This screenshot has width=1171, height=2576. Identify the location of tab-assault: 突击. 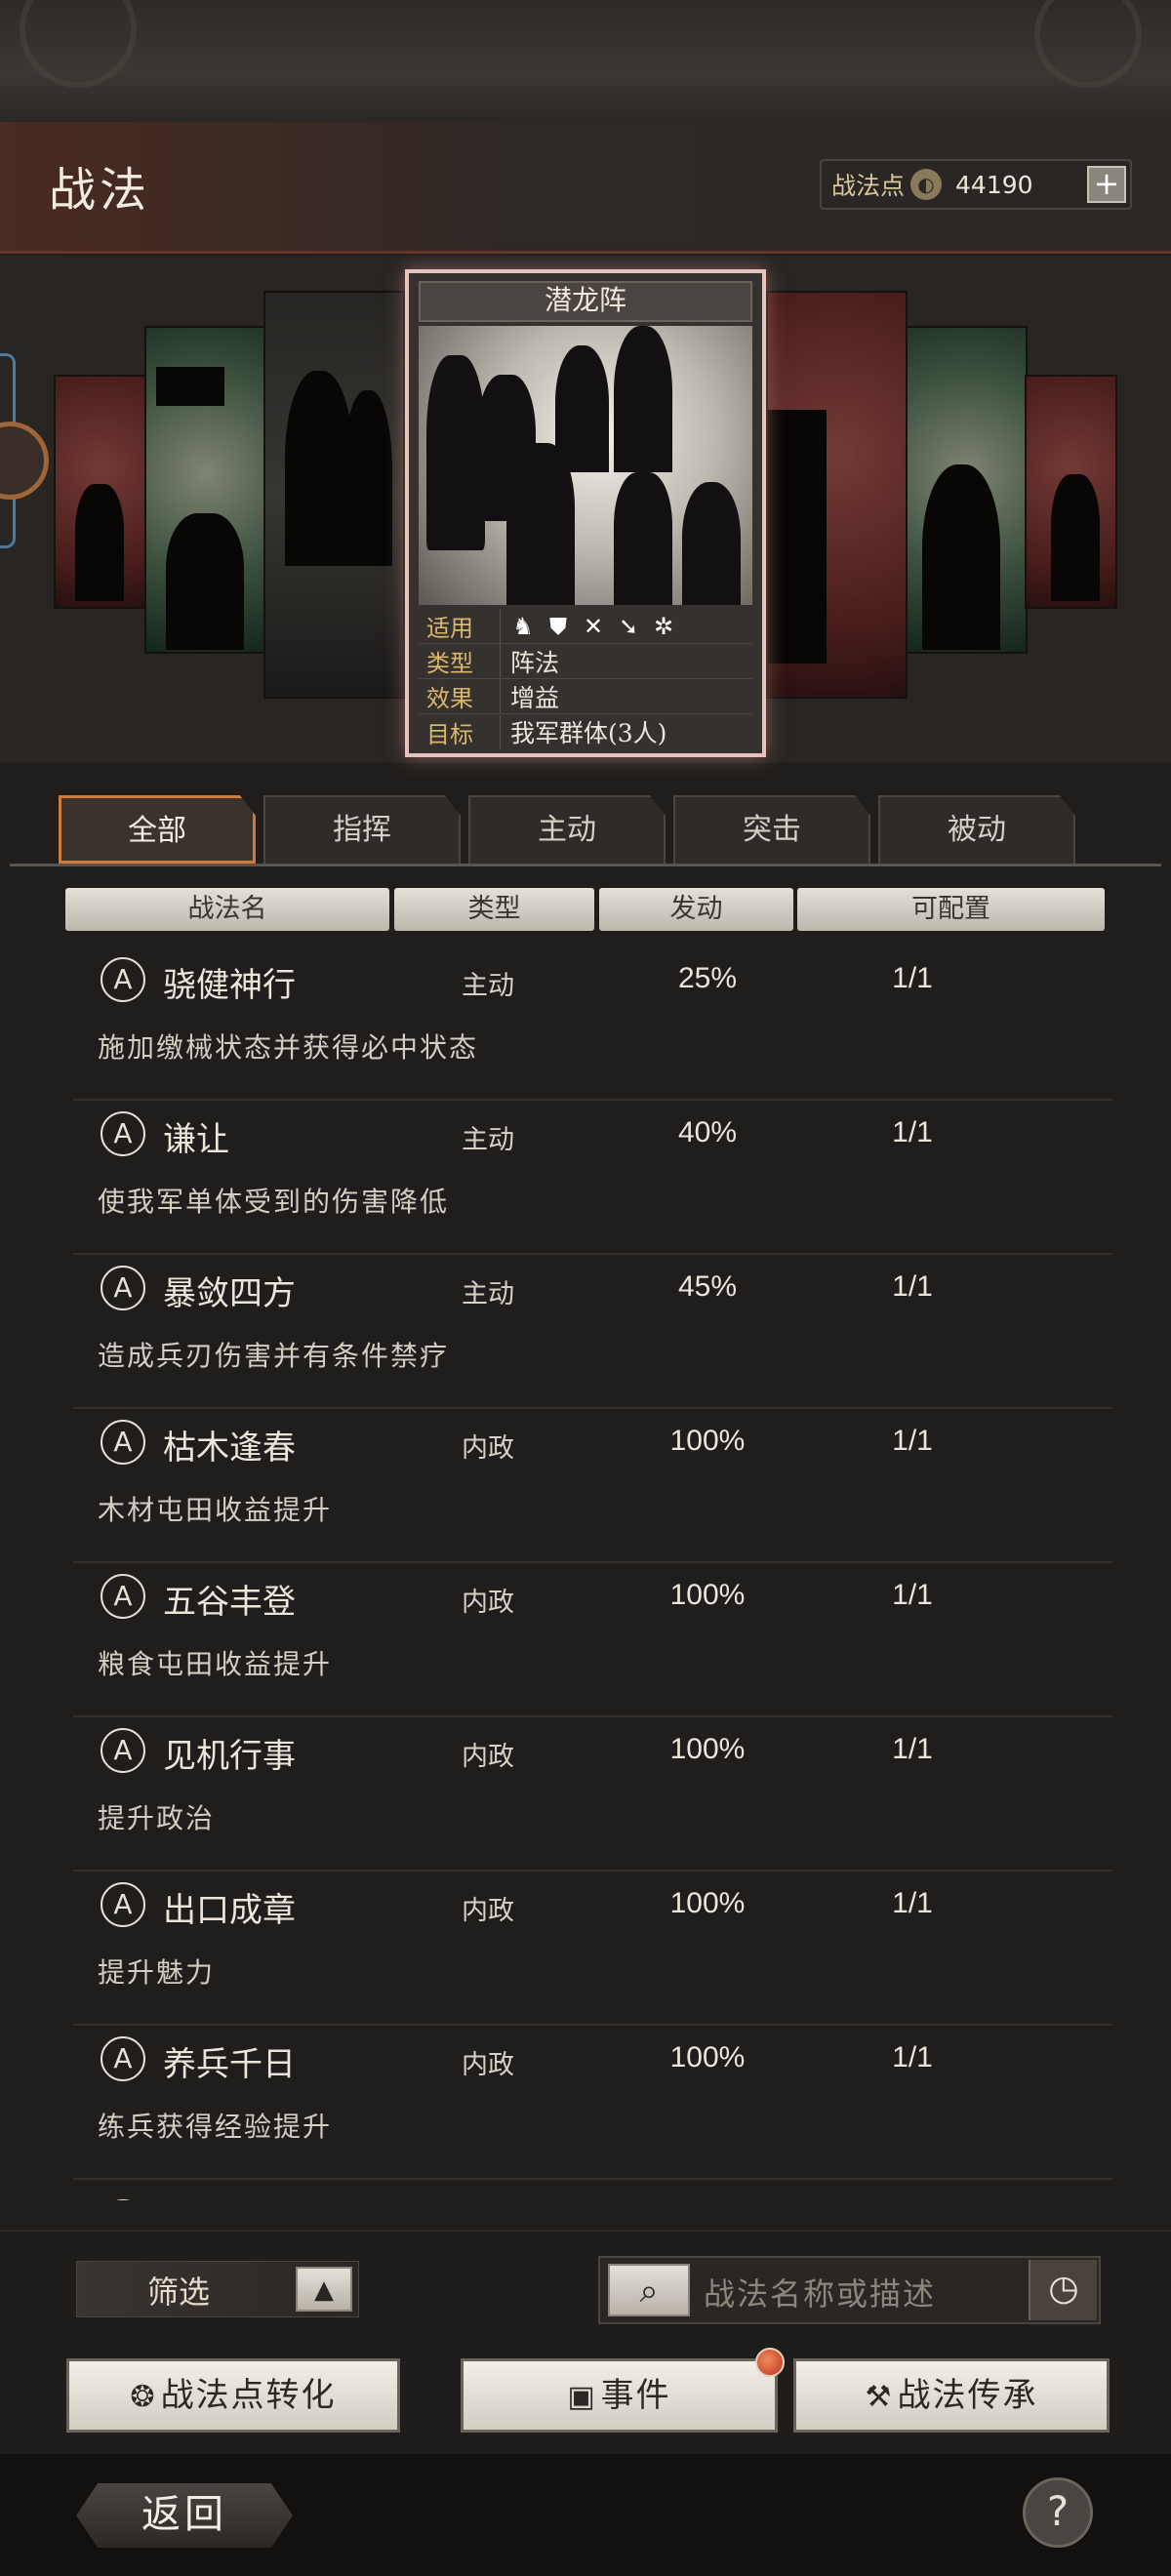
(771, 829).